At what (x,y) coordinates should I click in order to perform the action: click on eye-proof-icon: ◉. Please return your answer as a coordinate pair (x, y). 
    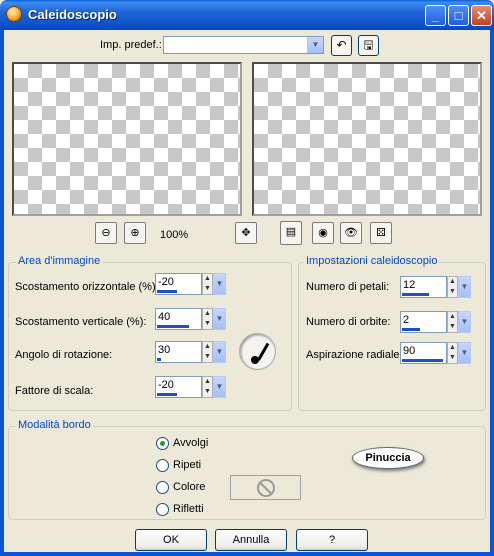
    Looking at the image, I should click on (323, 233).